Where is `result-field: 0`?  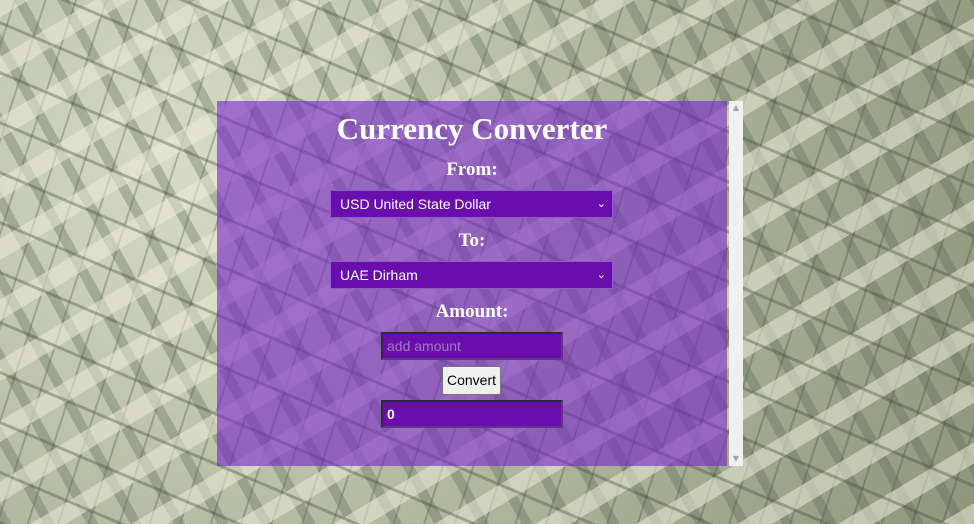
result-field: 0 is located at coordinates (472, 414).